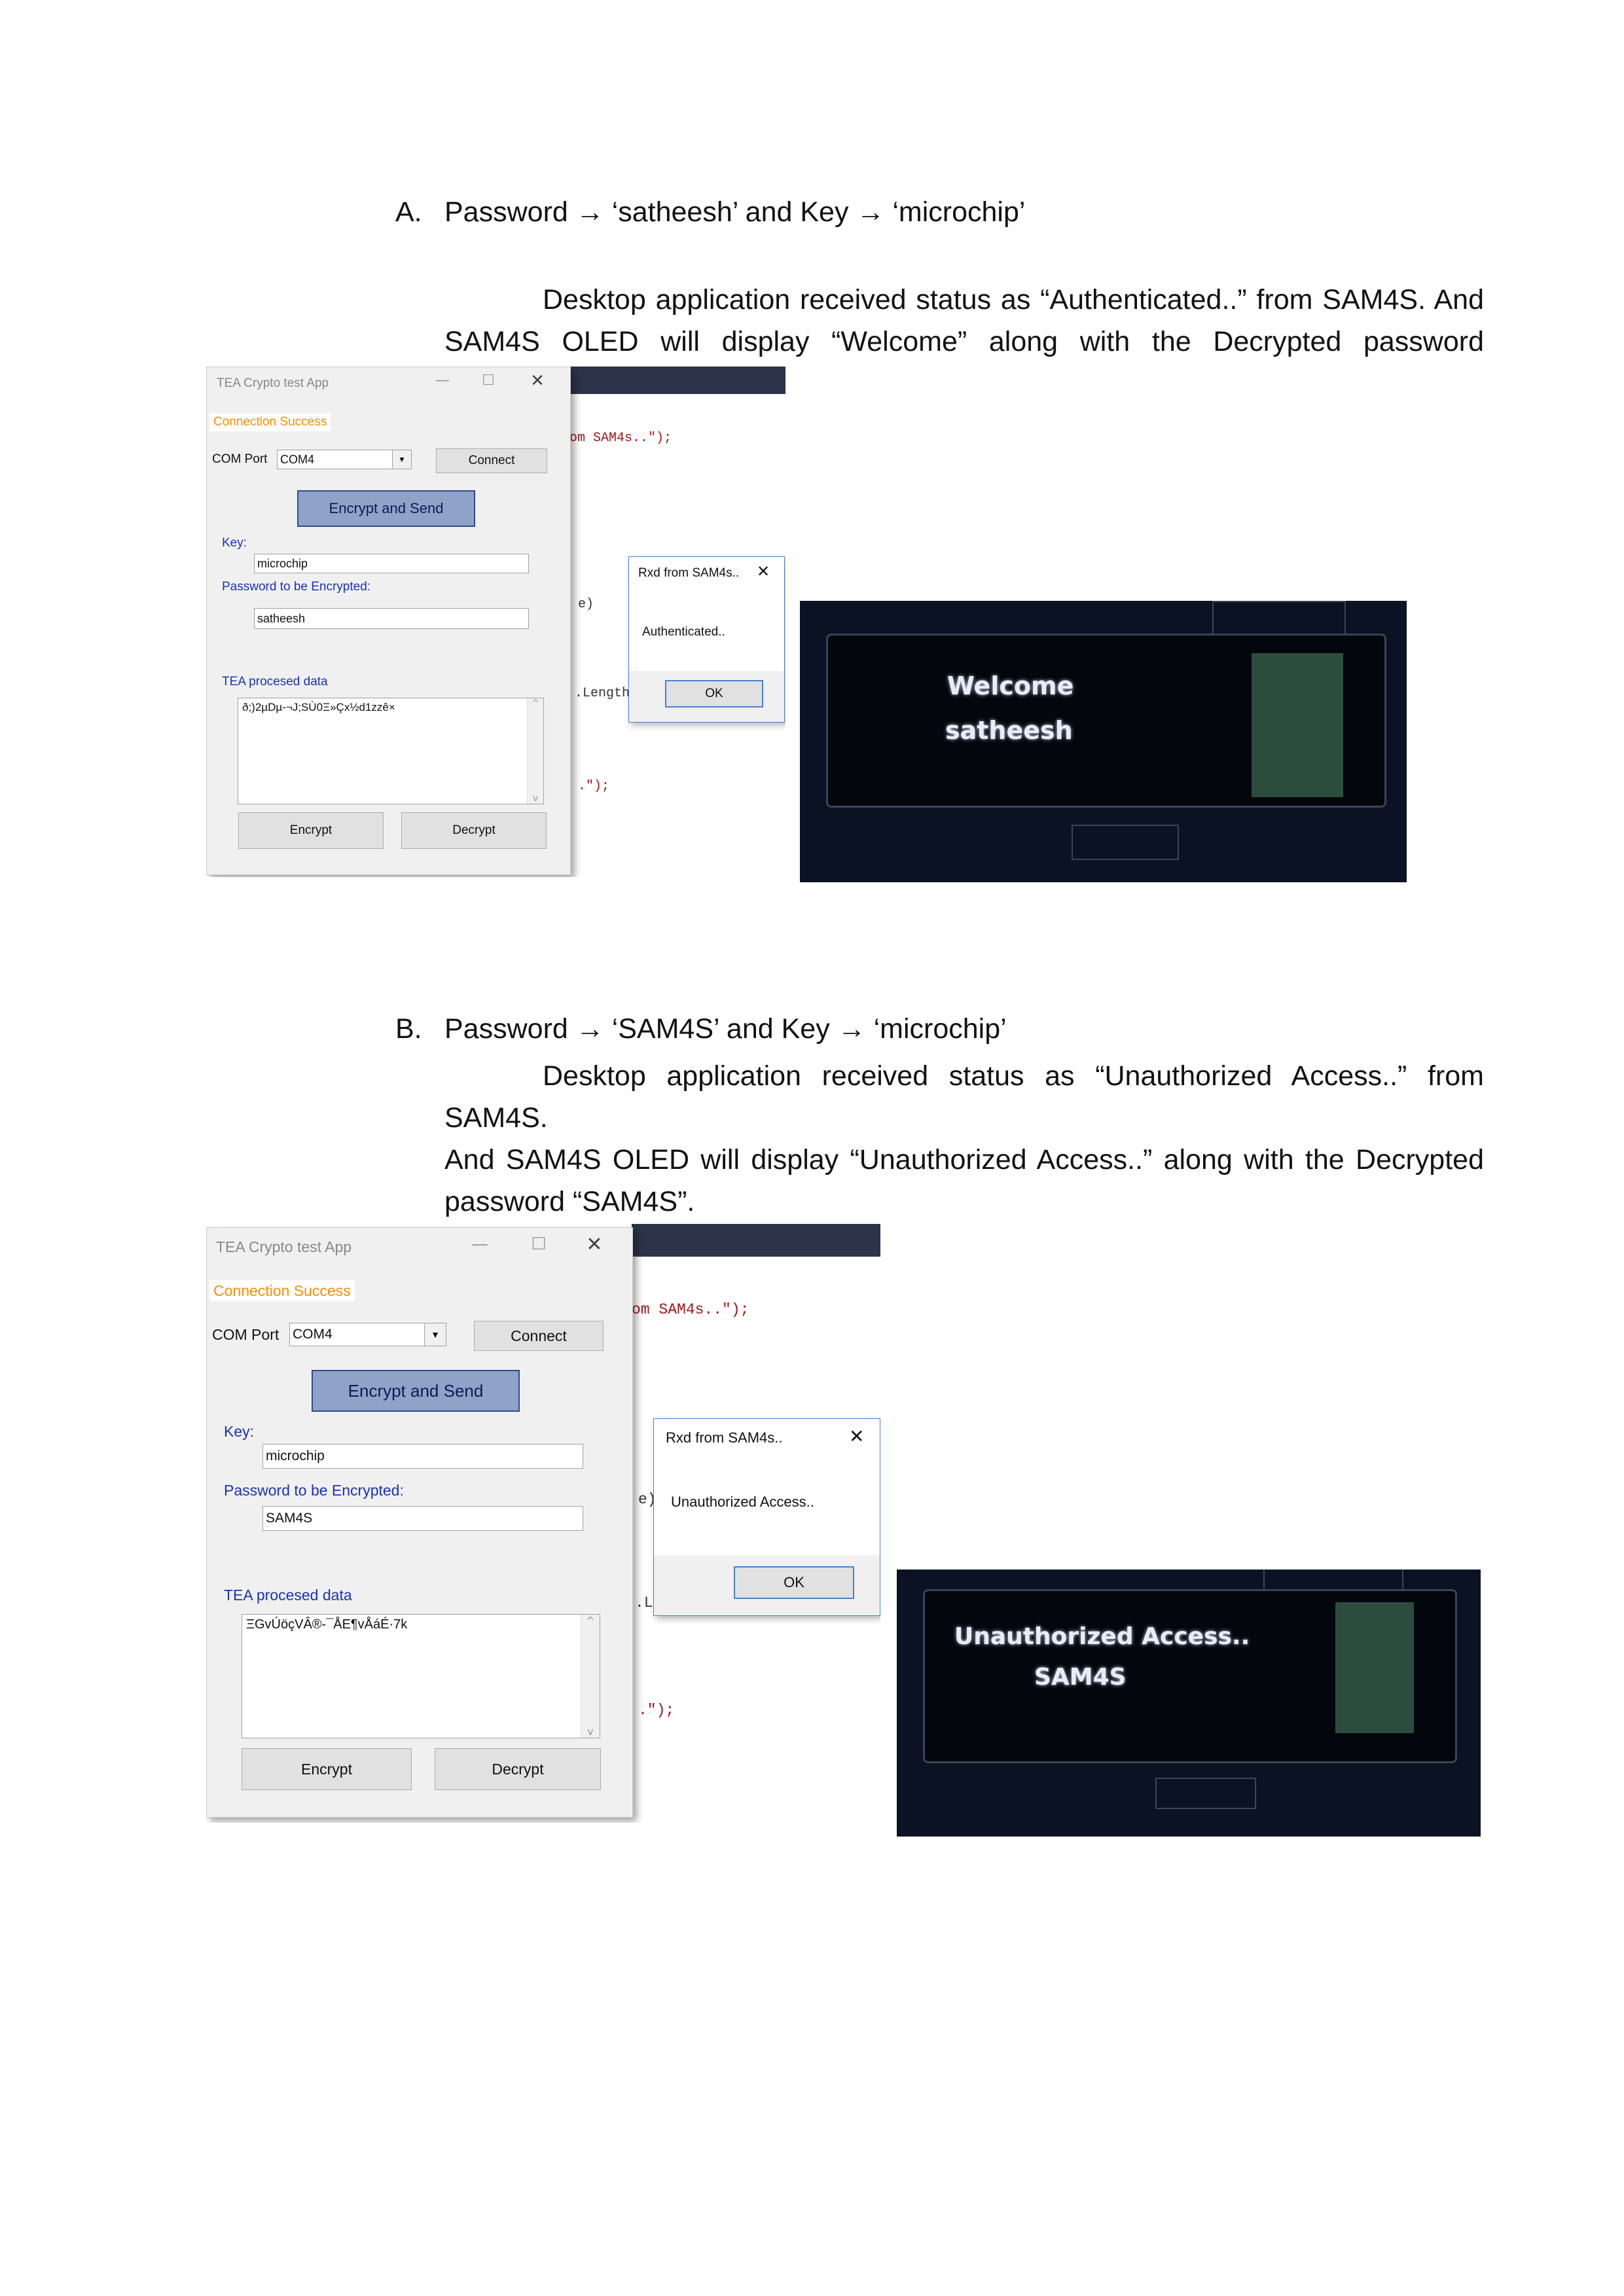  I want to click on header-pins, so click(1279, 618).